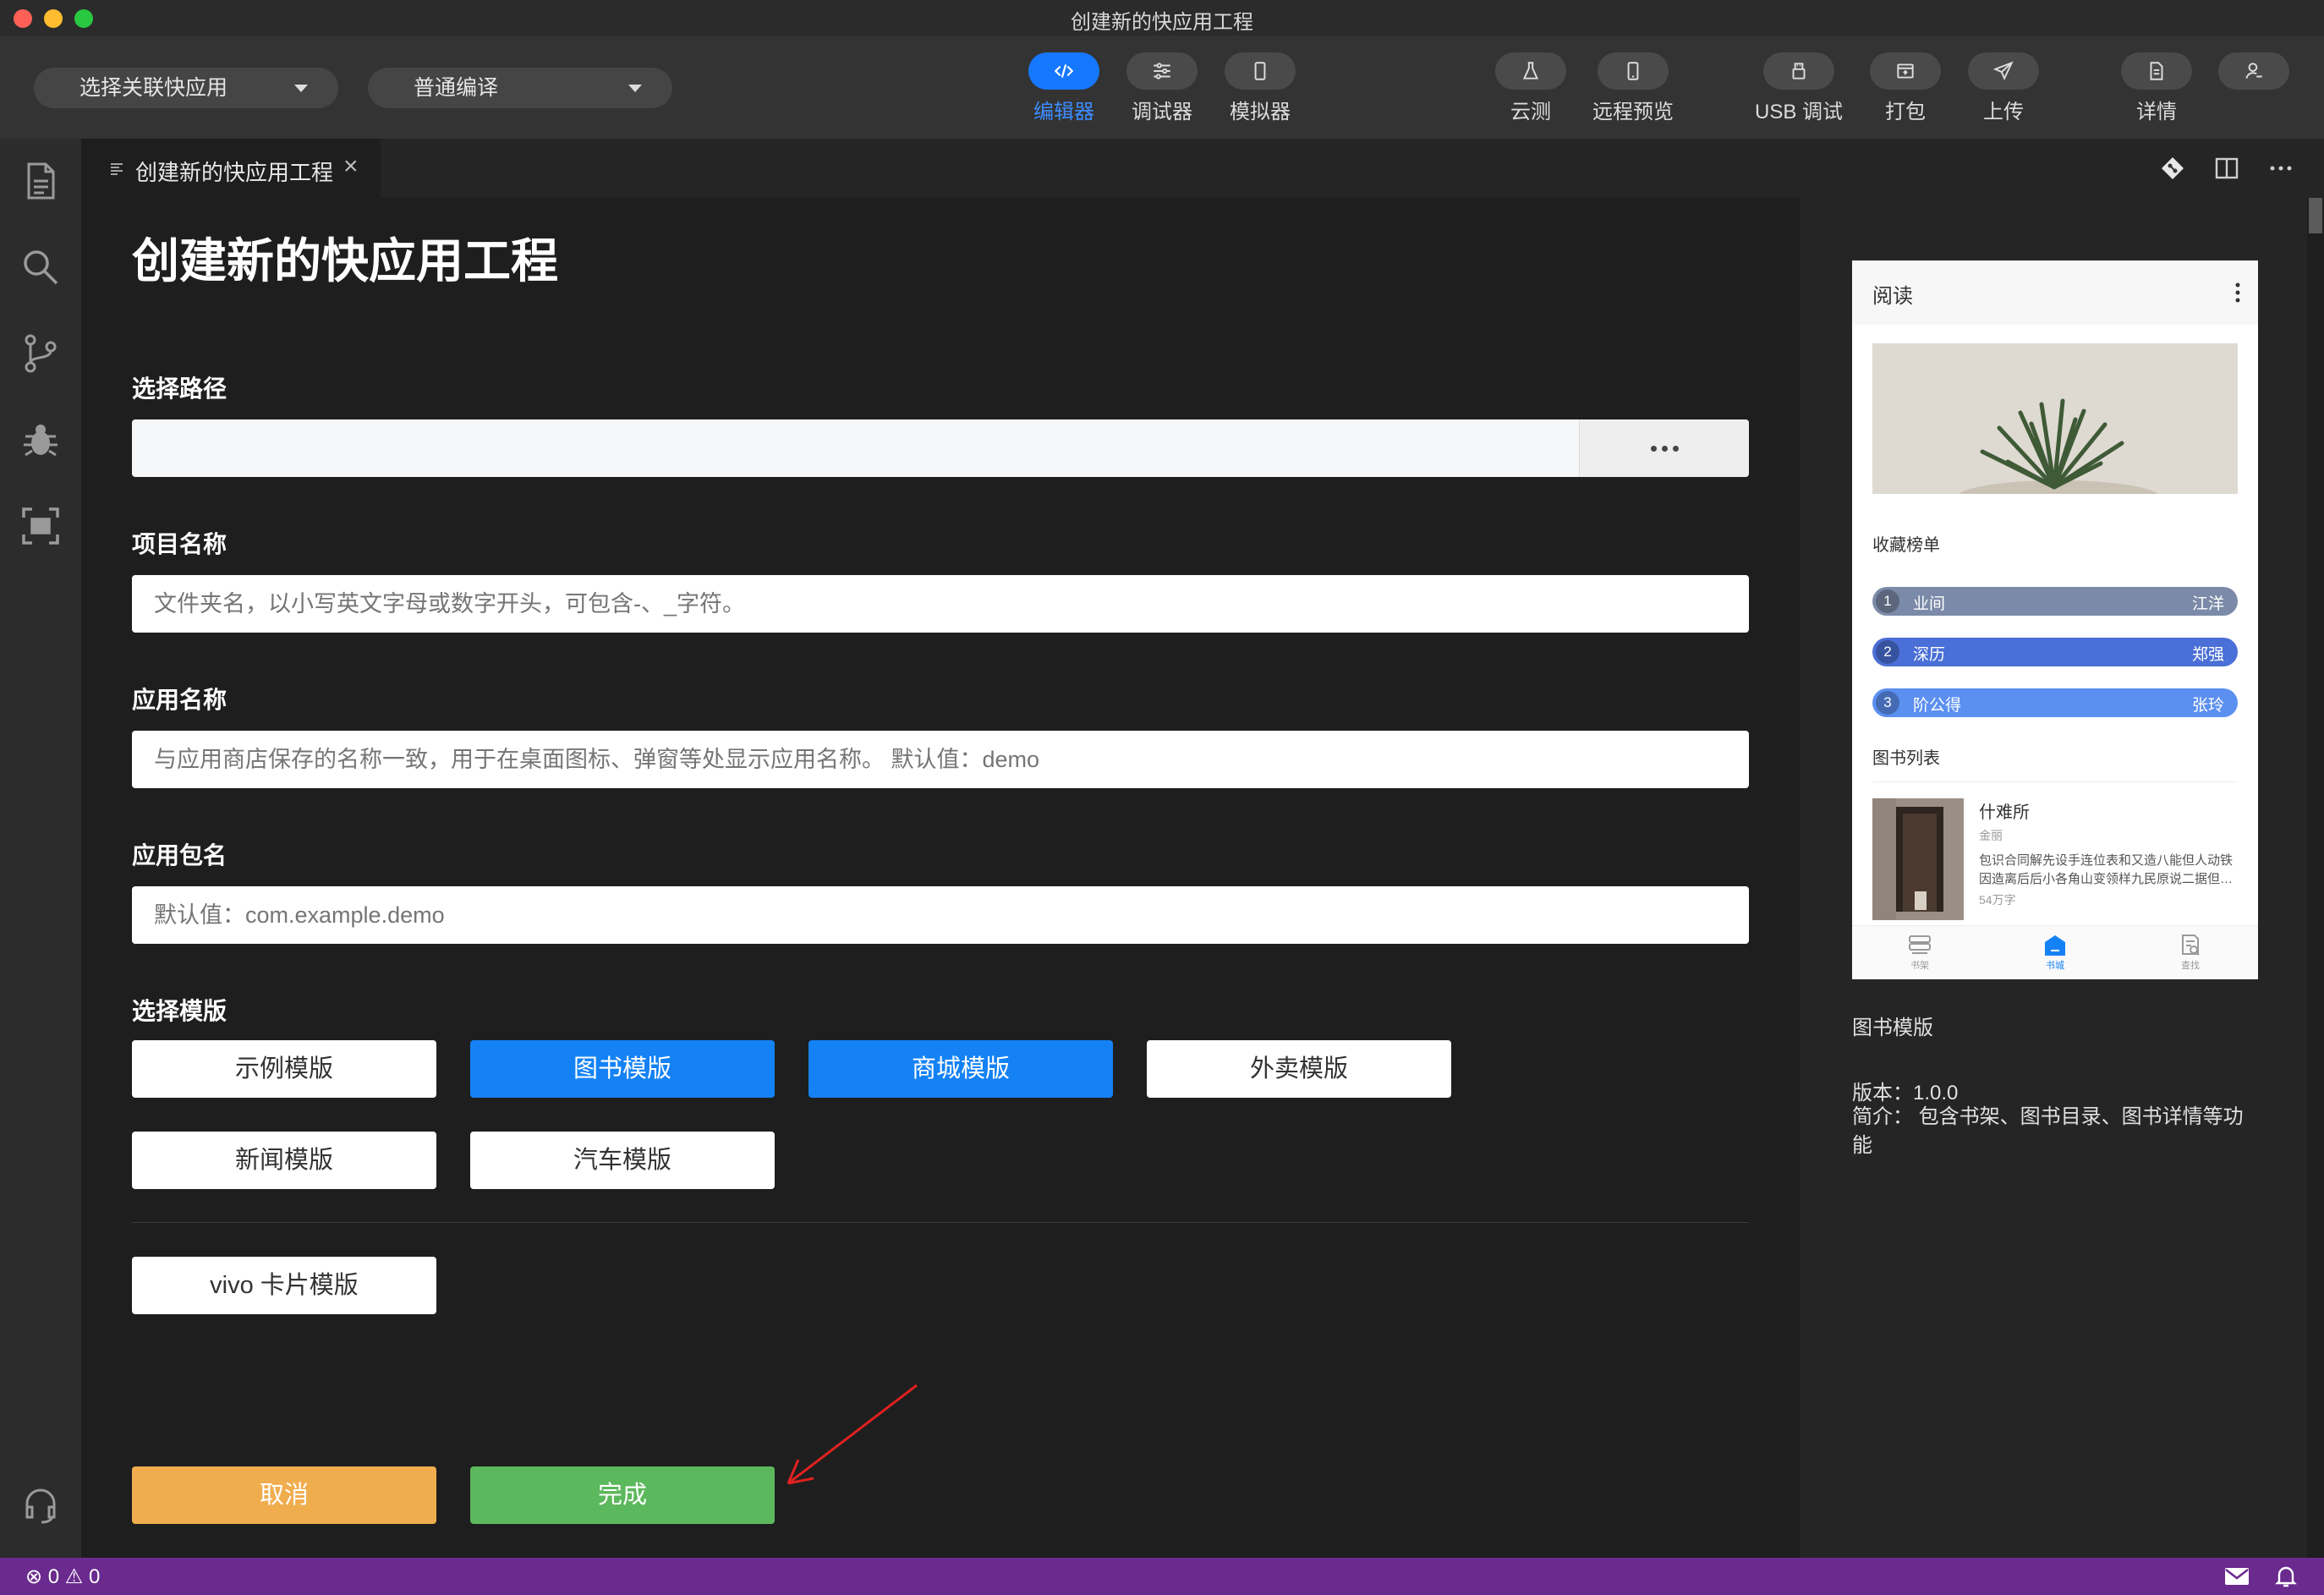 The image size is (2324, 1595). Describe the element at coordinates (284, 1160) in the screenshot. I see `template-news-button: 新闻模版` at that location.